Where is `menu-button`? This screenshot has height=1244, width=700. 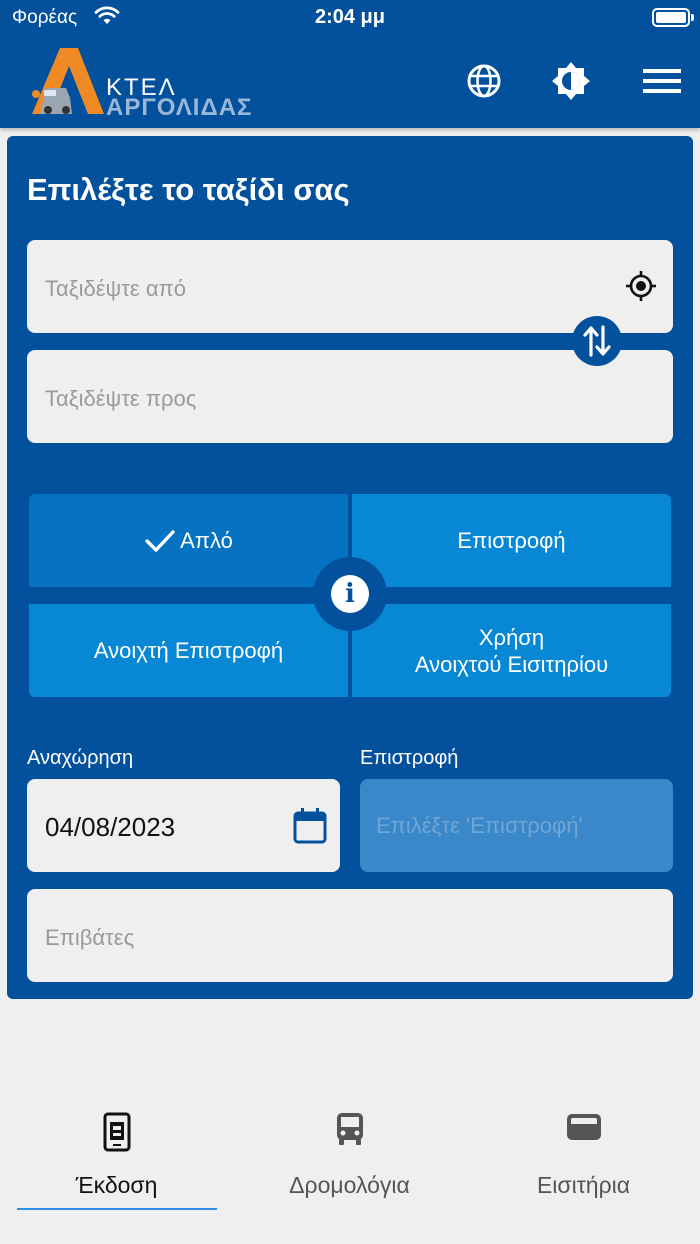
menu-button is located at coordinates (662, 81).